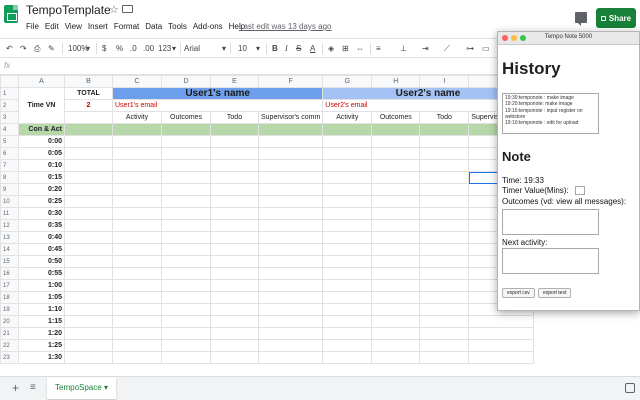  I want to click on currency-format-button: $, so click(104, 48).